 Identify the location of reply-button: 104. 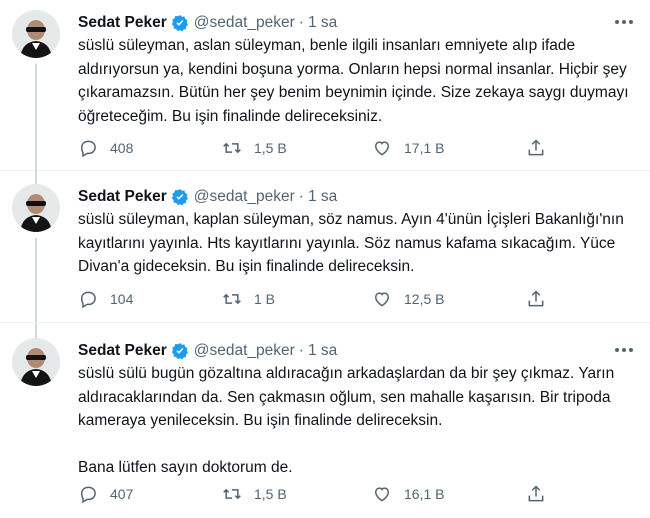
(105, 299).